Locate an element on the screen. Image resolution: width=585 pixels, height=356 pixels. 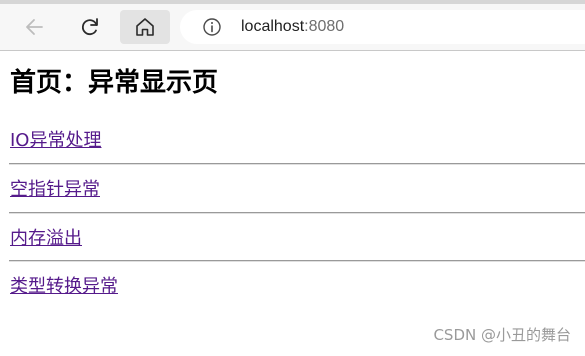
watermark: CSDN @小丑的舞台 is located at coordinates (502, 335).